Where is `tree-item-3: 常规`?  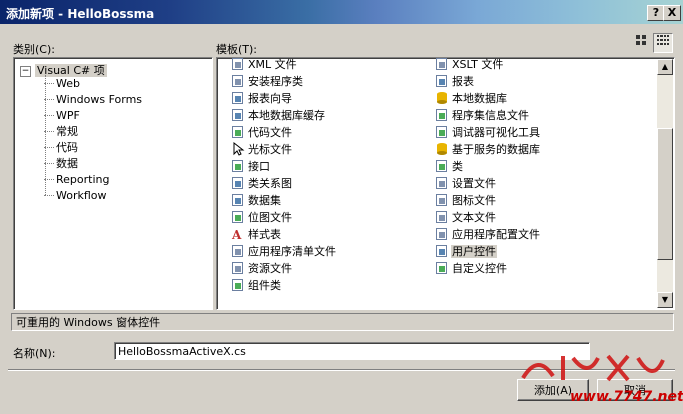 tree-item-3: 常规 is located at coordinates (61, 131).